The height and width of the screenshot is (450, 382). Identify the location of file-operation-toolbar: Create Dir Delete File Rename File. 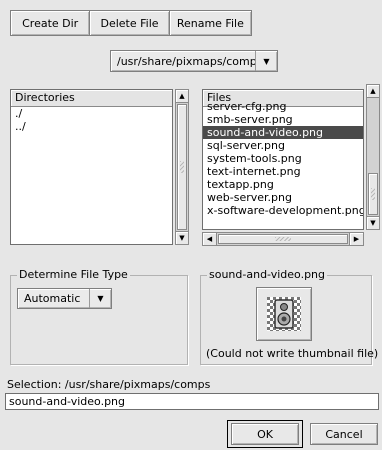
(131, 23).